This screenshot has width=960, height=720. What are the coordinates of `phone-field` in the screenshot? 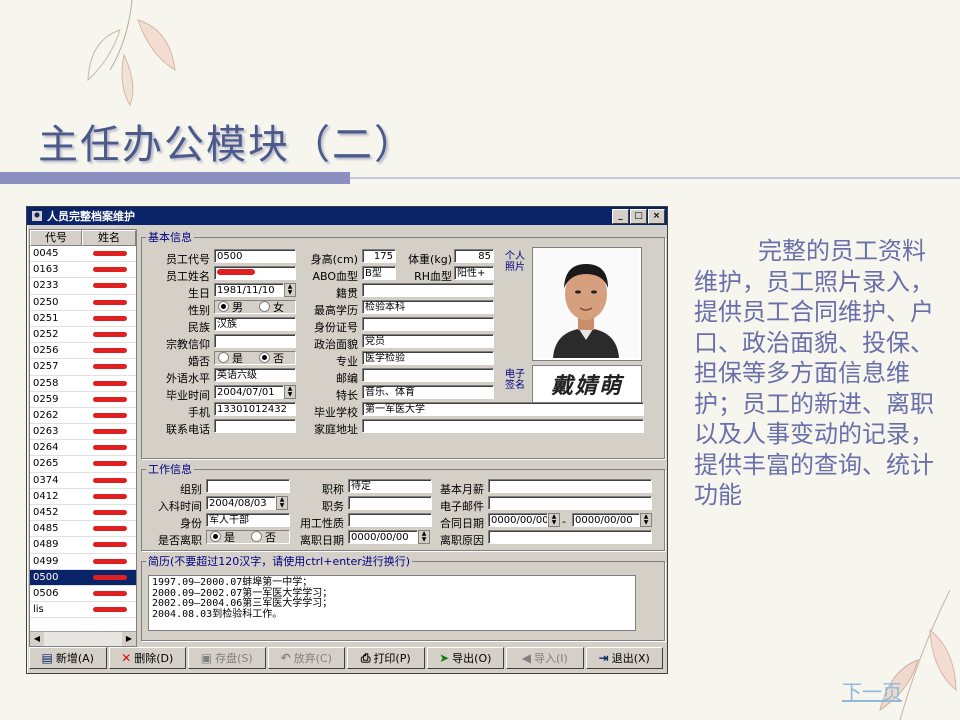 It's located at (255, 426).